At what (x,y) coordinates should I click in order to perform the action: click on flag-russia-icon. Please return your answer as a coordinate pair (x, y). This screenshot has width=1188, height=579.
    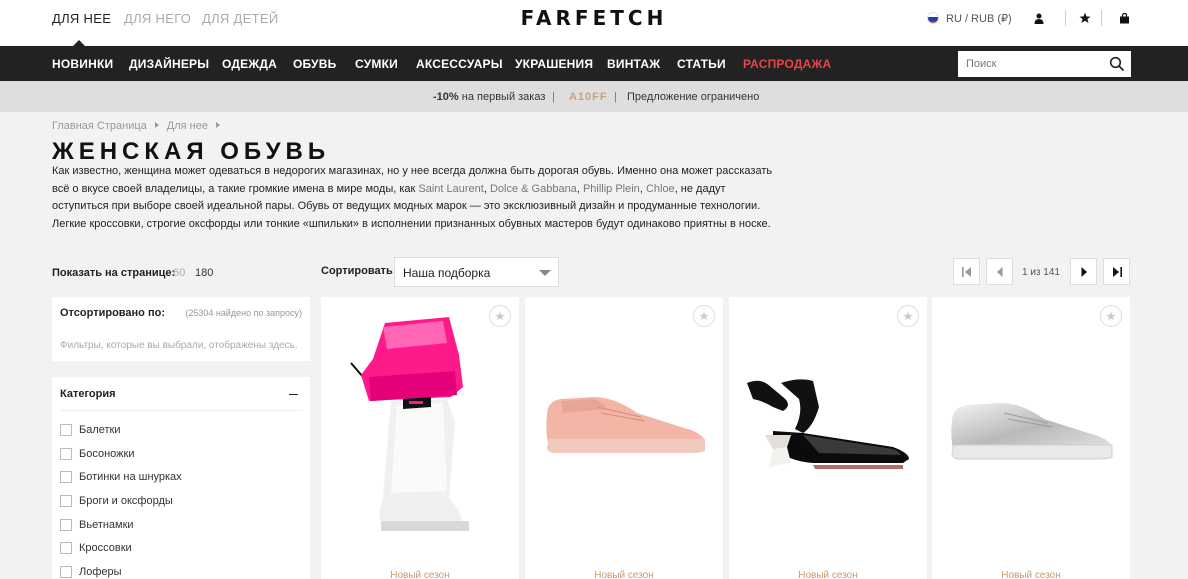
    Looking at the image, I should click on (933, 18).